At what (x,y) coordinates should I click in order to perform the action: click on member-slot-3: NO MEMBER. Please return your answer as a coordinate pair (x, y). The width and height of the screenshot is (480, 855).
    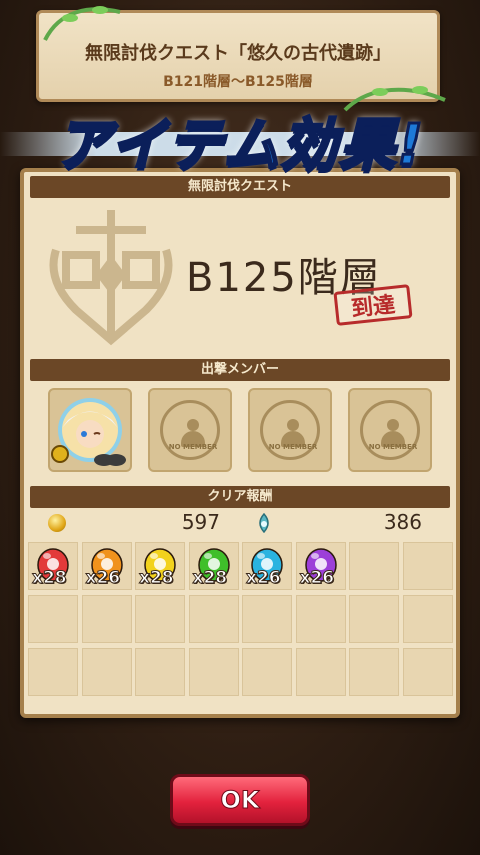
    Looking at the image, I should click on (290, 430).